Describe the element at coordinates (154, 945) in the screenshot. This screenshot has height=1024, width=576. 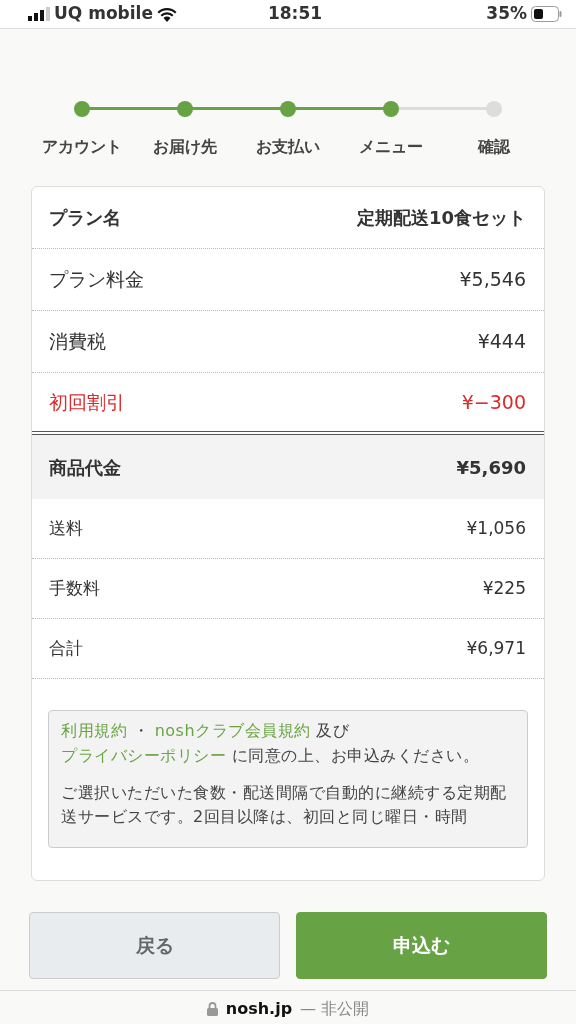
I see `back-button: 戻る` at that location.